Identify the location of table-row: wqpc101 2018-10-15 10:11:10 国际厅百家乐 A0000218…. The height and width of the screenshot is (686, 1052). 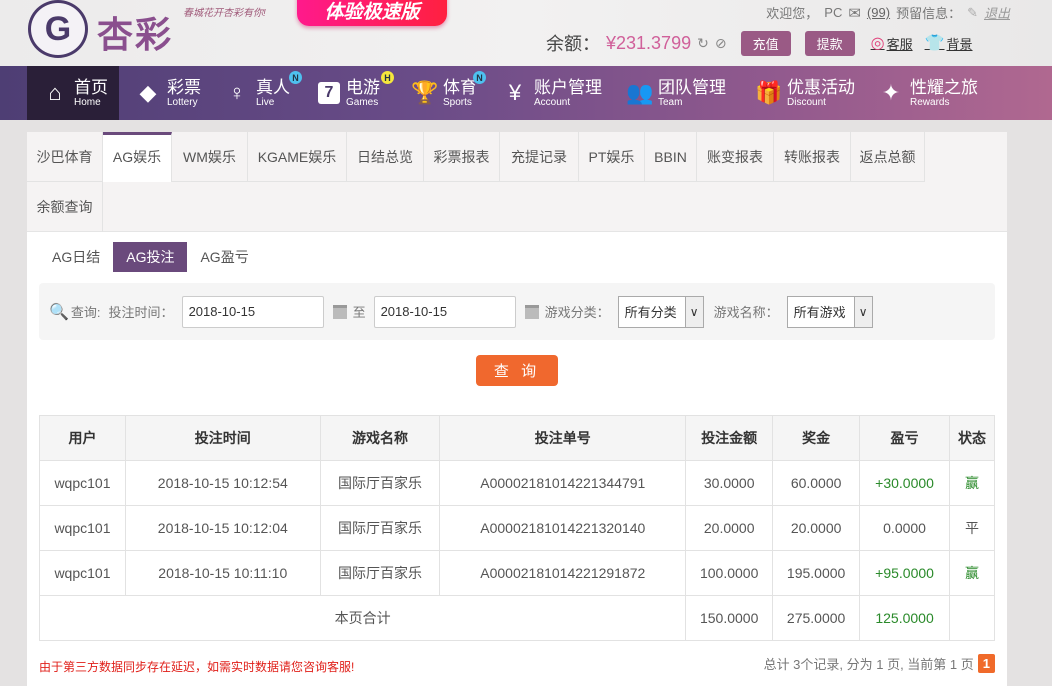
(517, 573).